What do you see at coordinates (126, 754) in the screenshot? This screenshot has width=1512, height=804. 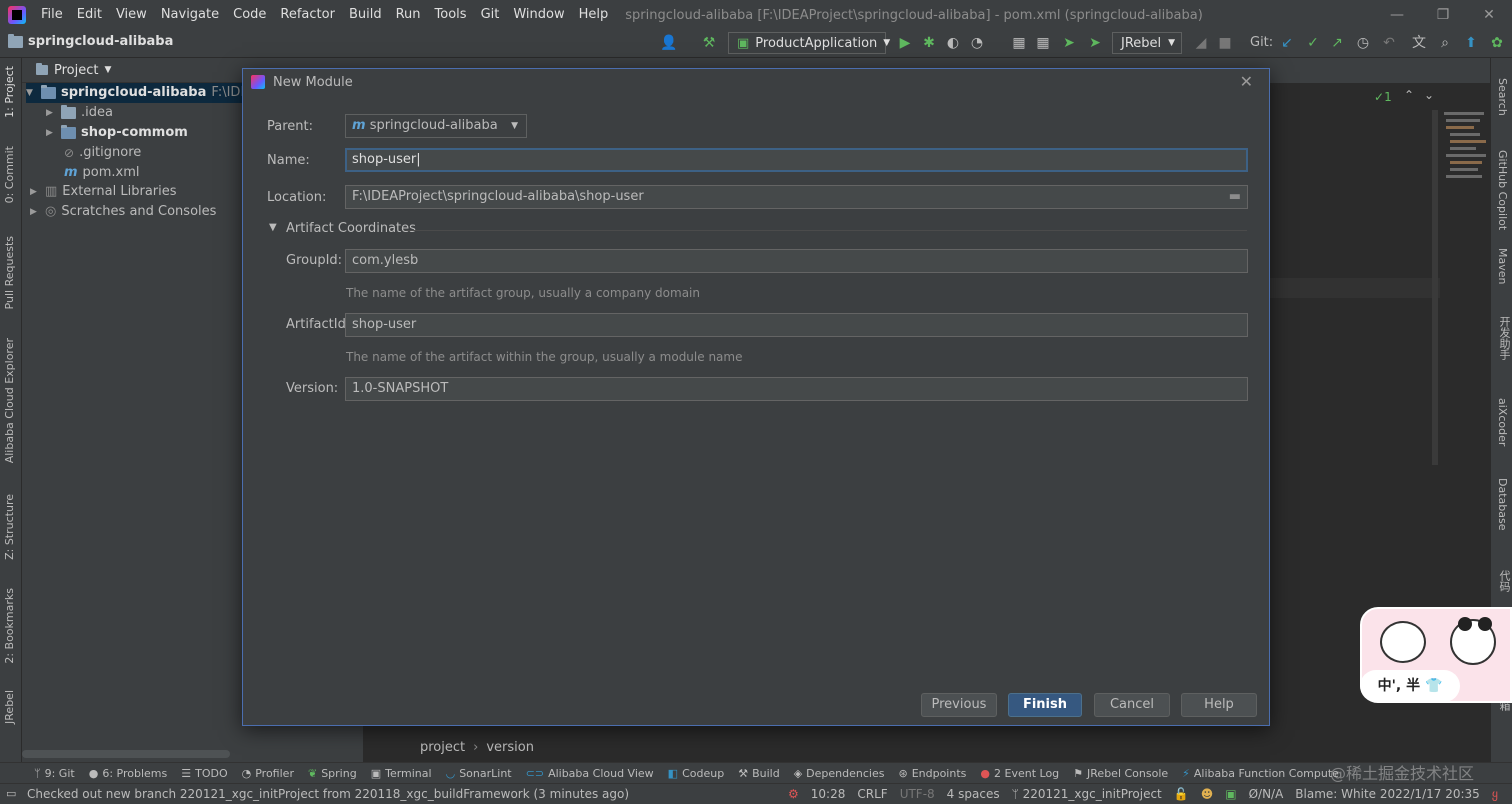 I see `project-scrollbar` at bounding box center [126, 754].